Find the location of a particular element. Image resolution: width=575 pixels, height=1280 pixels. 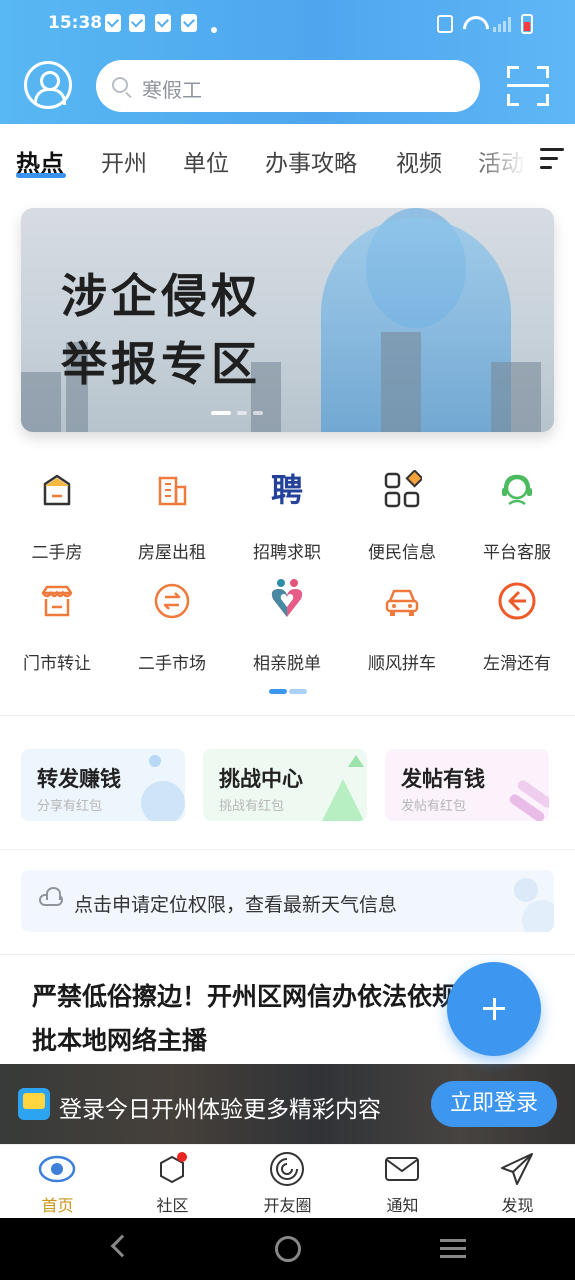

svg-text: 聘 is located at coordinates (287, 490).